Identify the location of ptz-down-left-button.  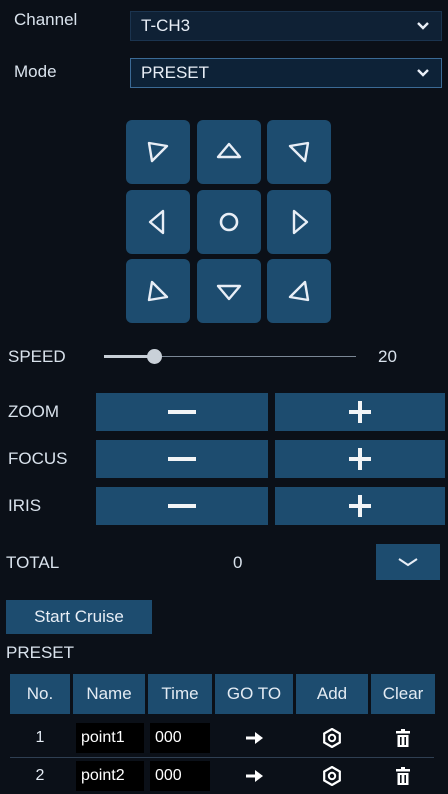
(158, 291).